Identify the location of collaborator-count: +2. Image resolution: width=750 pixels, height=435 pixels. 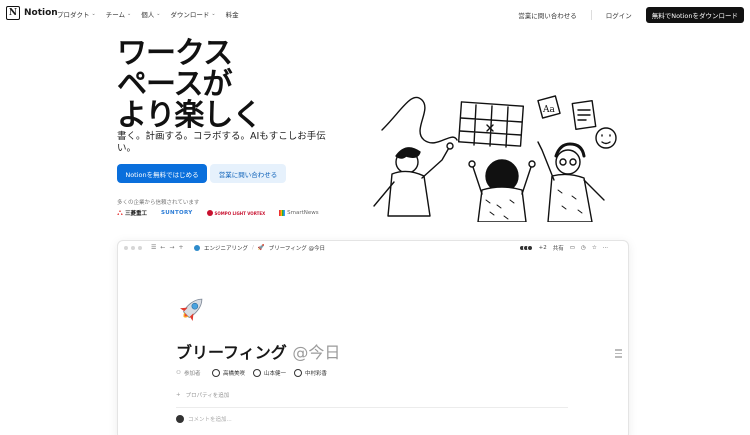
(542, 248).